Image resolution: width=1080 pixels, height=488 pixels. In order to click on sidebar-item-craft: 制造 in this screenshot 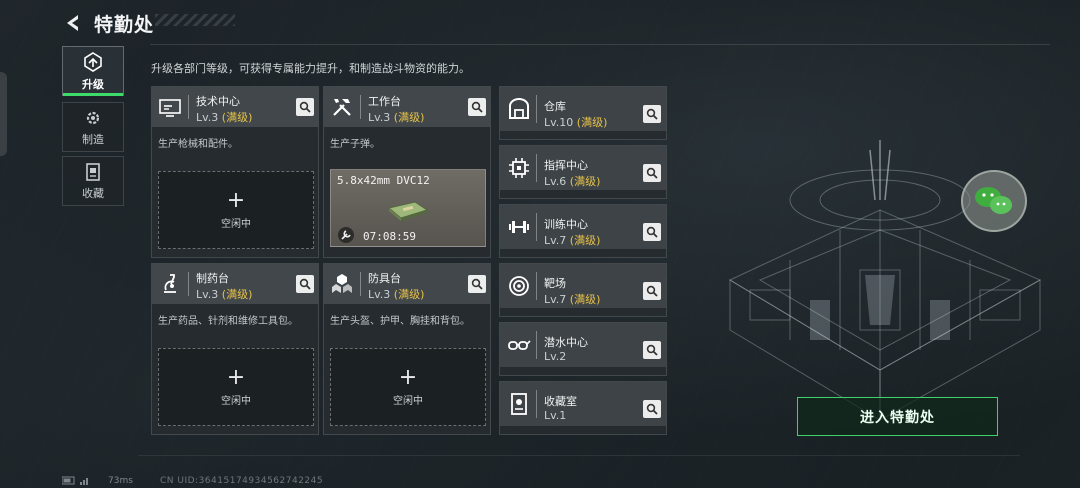, I will do `click(93, 127)`.